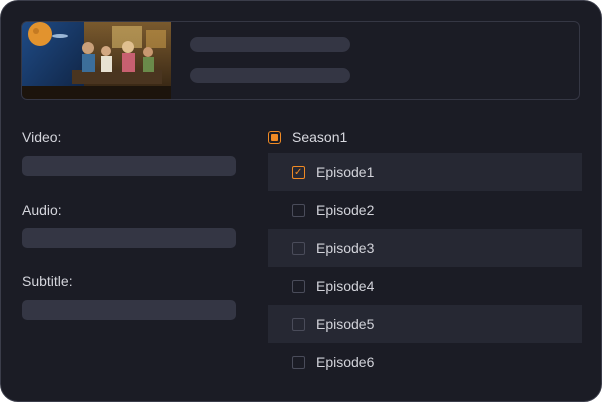 The width and height of the screenshot is (602, 402). What do you see at coordinates (345, 362) in the screenshot?
I see `episode-label: Episode6` at bounding box center [345, 362].